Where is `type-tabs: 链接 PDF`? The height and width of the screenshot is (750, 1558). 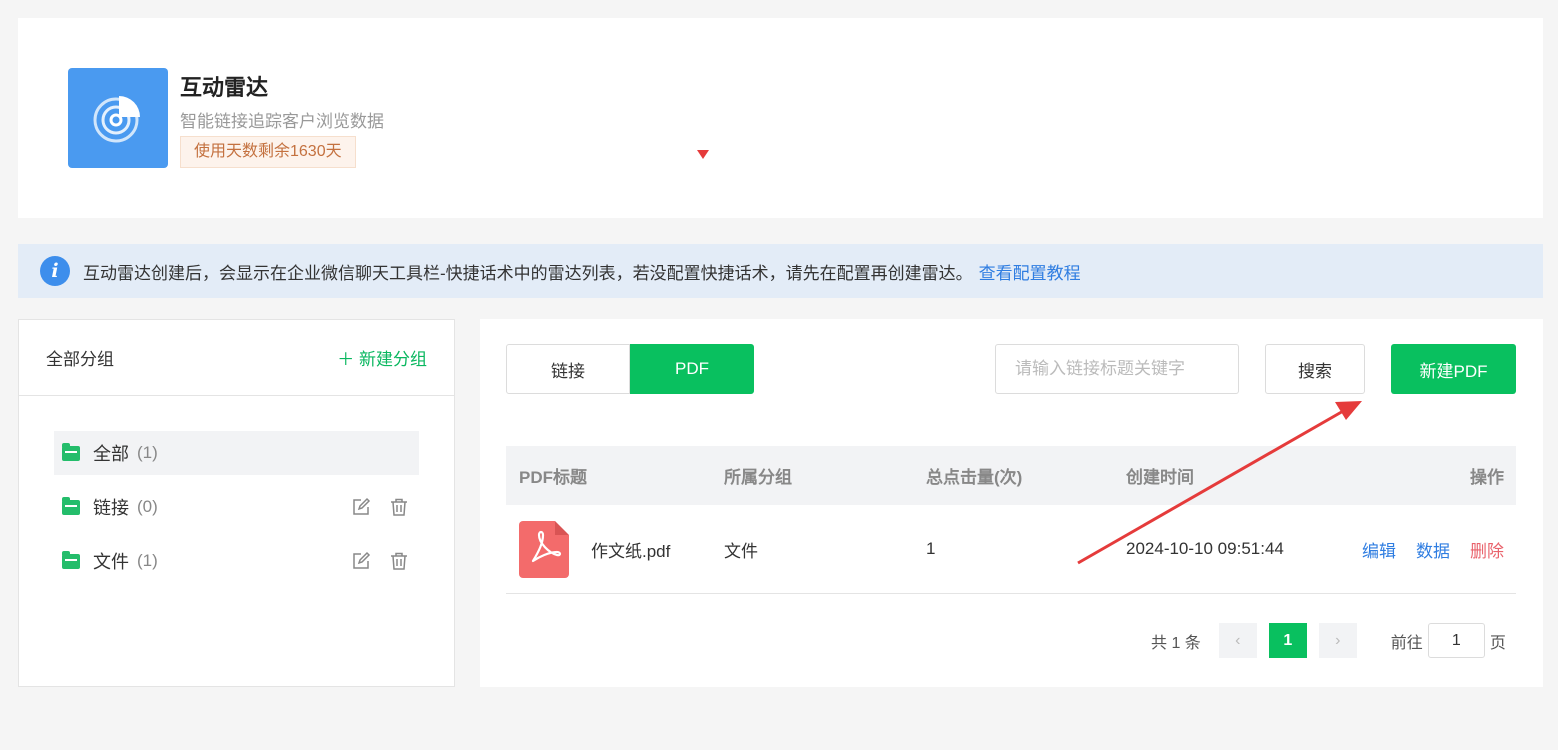
type-tabs: 链接 PDF is located at coordinates (630, 369).